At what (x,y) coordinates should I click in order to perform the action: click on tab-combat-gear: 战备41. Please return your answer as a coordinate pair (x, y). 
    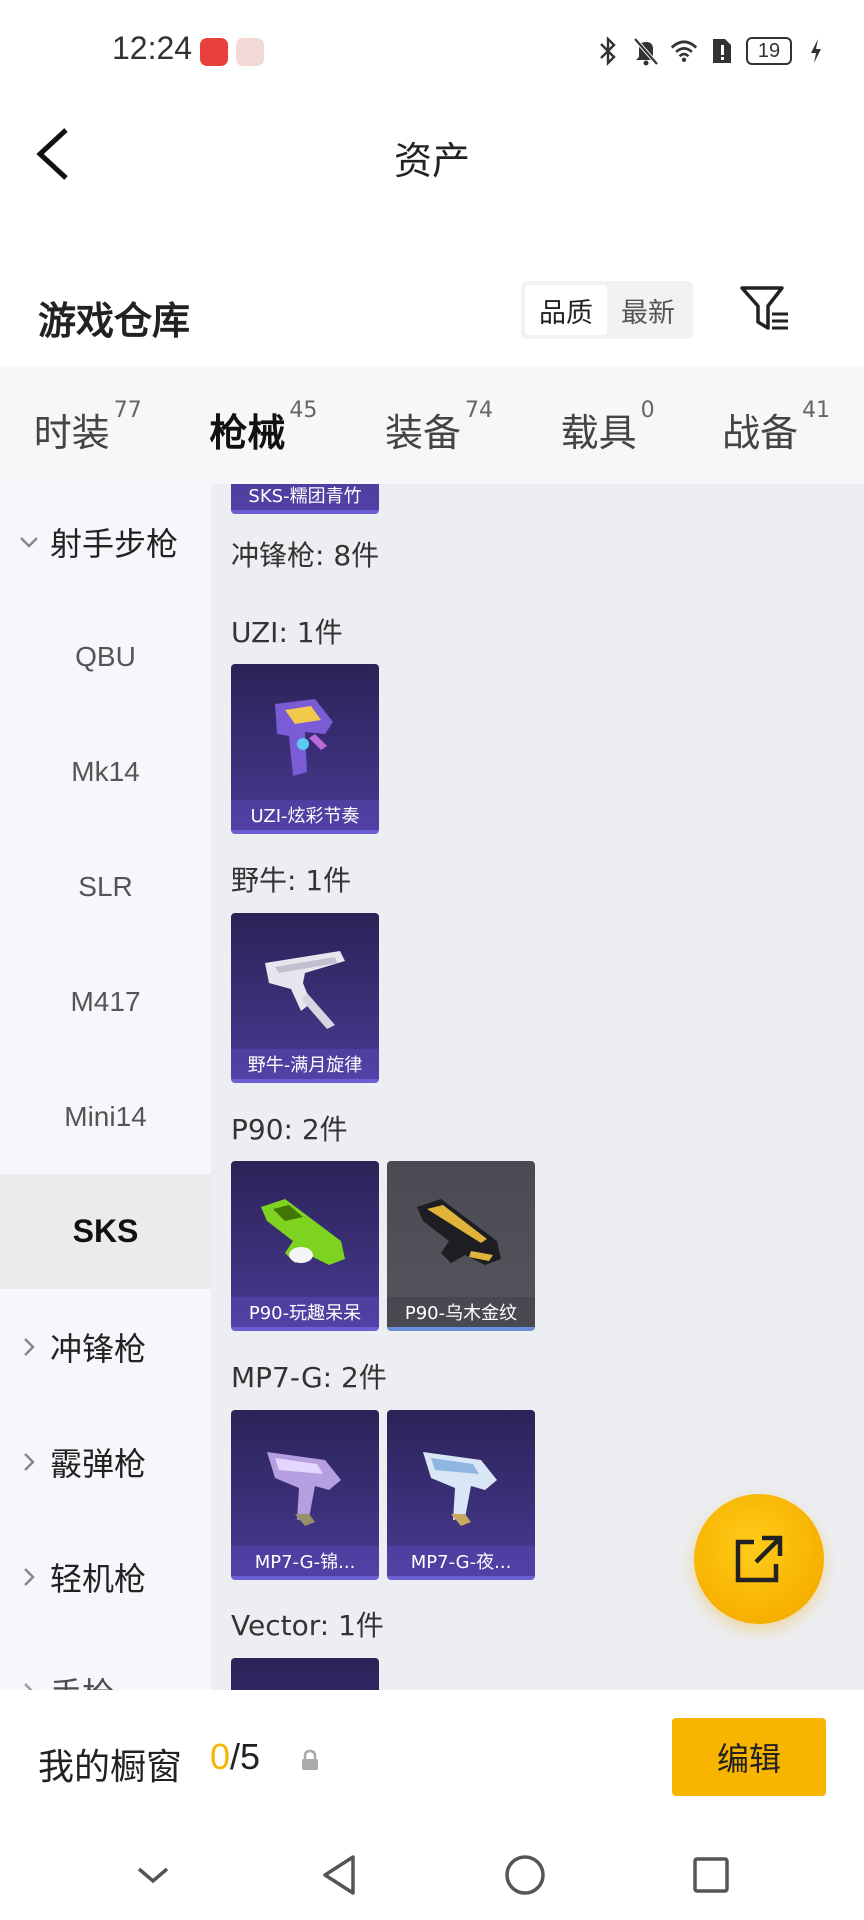
    Looking at the image, I should click on (776, 427).